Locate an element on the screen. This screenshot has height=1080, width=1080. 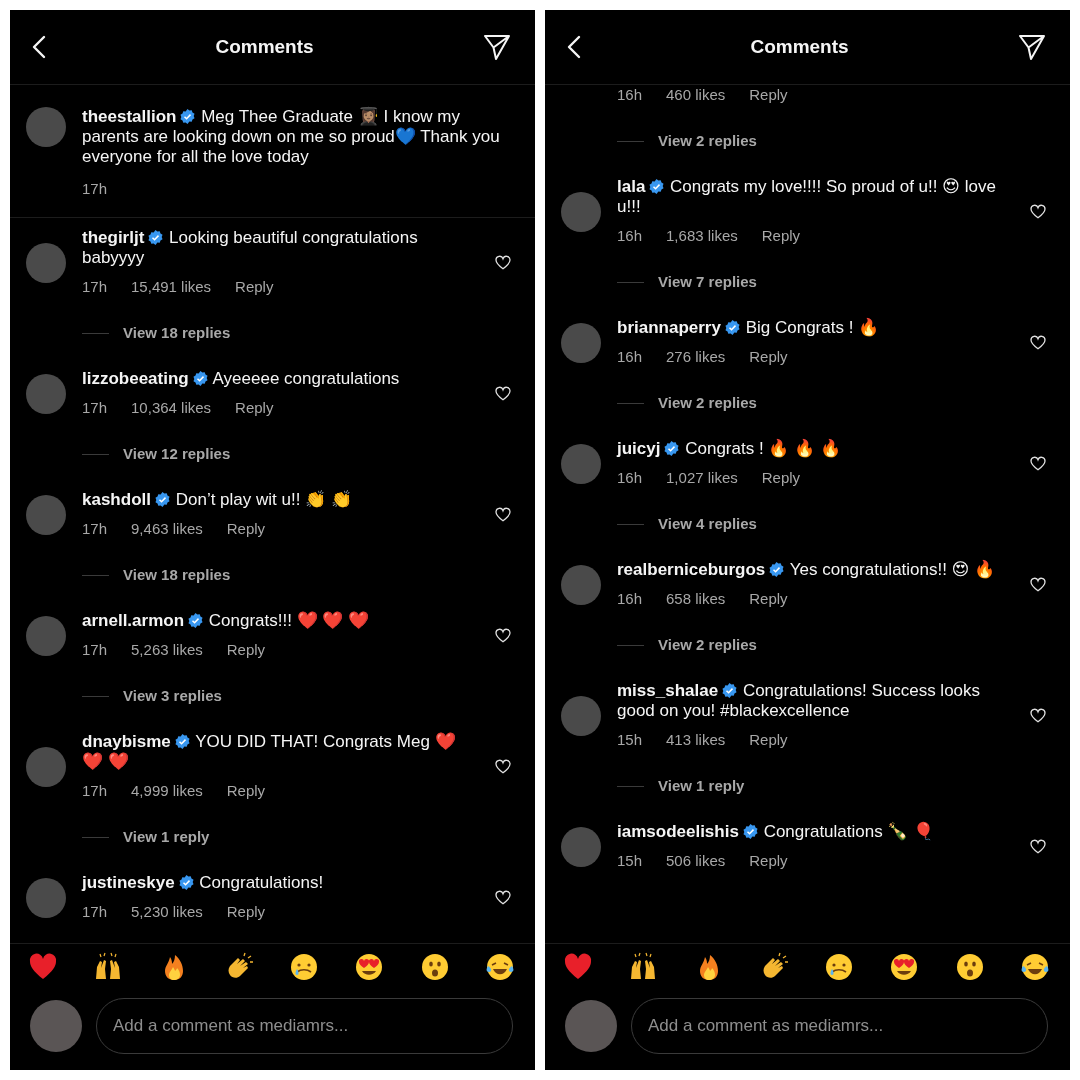
comment-text: iamsodeelishis Congratulations 🍾 🎈 is located at coordinates (776, 832).